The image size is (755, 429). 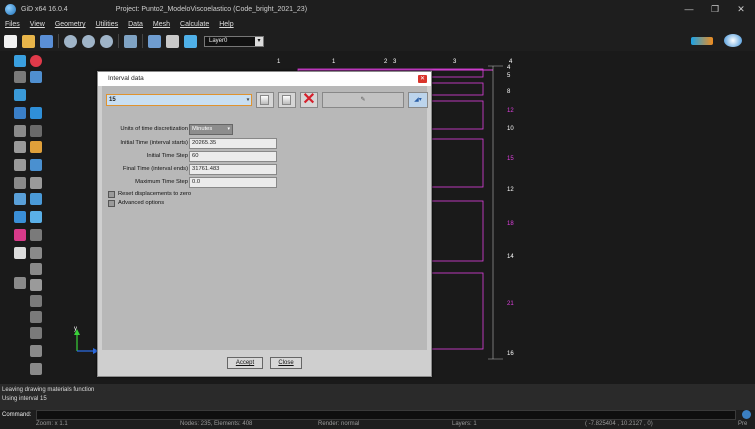 What do you see at coordinates (88, 41) in the screenshot?
I see `zoom-out-icon` at bounding box center [88, 41].